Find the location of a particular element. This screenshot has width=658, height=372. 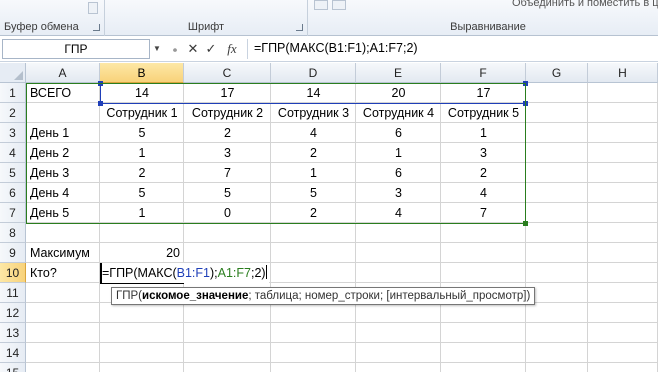

row-header-5: 5 is located at coordinates (13, 173).